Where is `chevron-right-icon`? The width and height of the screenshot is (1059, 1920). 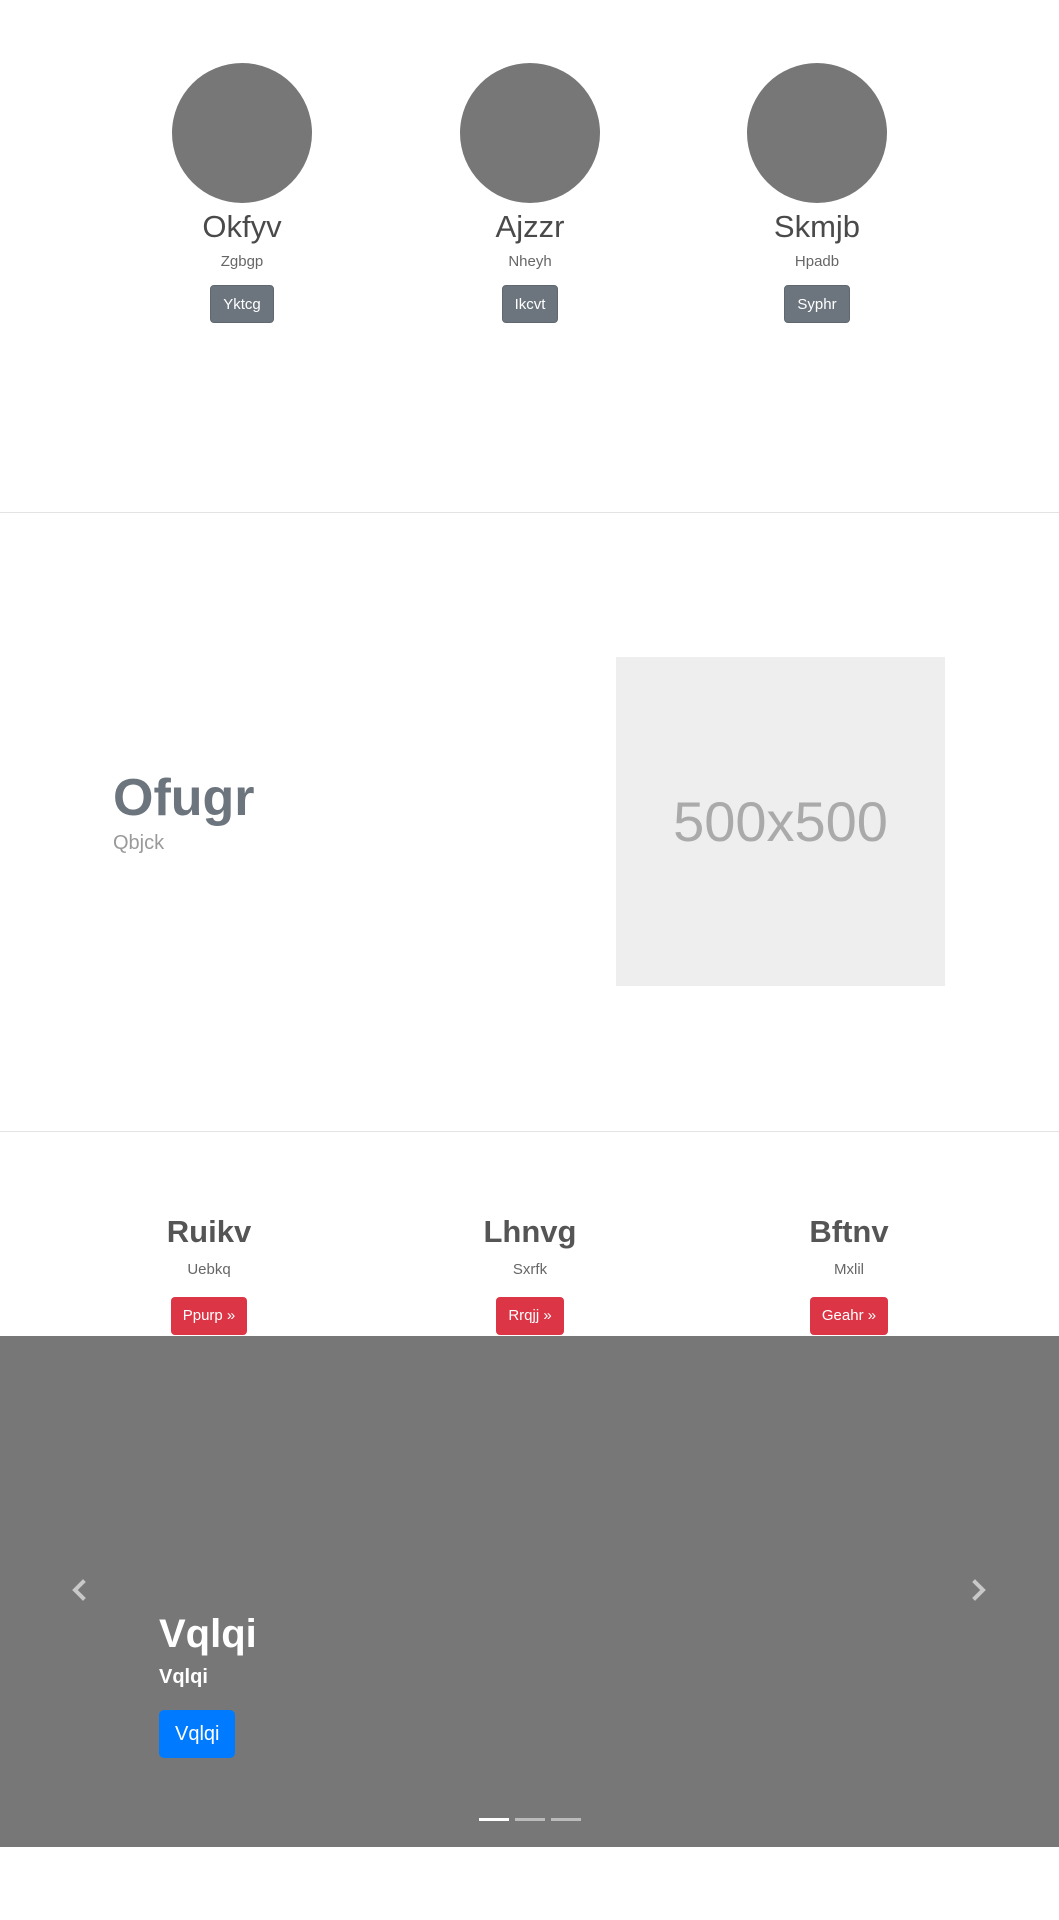 chevron-right-icon is located at coordinates (979, 1590).